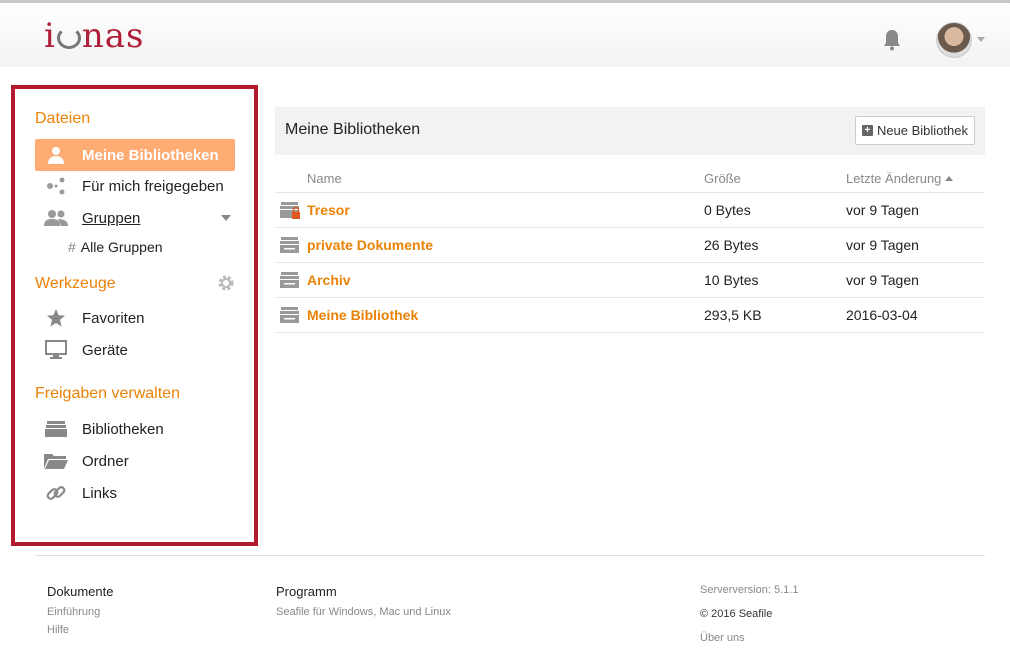 The width and height of the screenshot is (1010, 660). I want to click on star-icon, so click(56, 318).